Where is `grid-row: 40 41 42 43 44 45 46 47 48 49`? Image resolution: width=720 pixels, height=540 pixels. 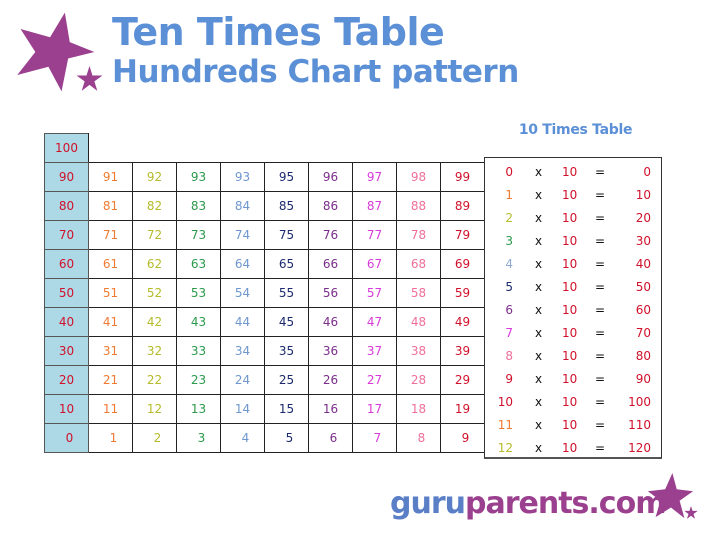
grid-row: 40 41 42 43 44 45 46 47 48 49 is located at coordinates (264, 322).